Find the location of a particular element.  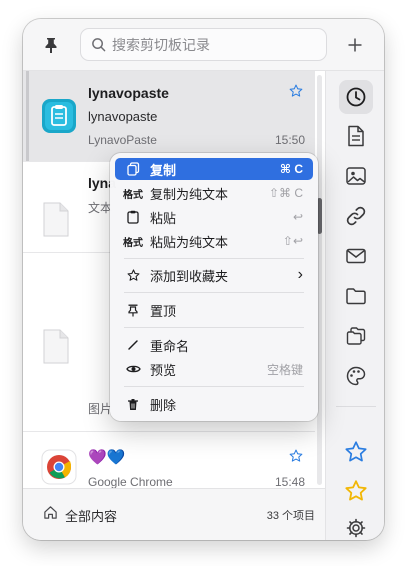

menu-item-label: 复制 is located at coordinates (163, 170).